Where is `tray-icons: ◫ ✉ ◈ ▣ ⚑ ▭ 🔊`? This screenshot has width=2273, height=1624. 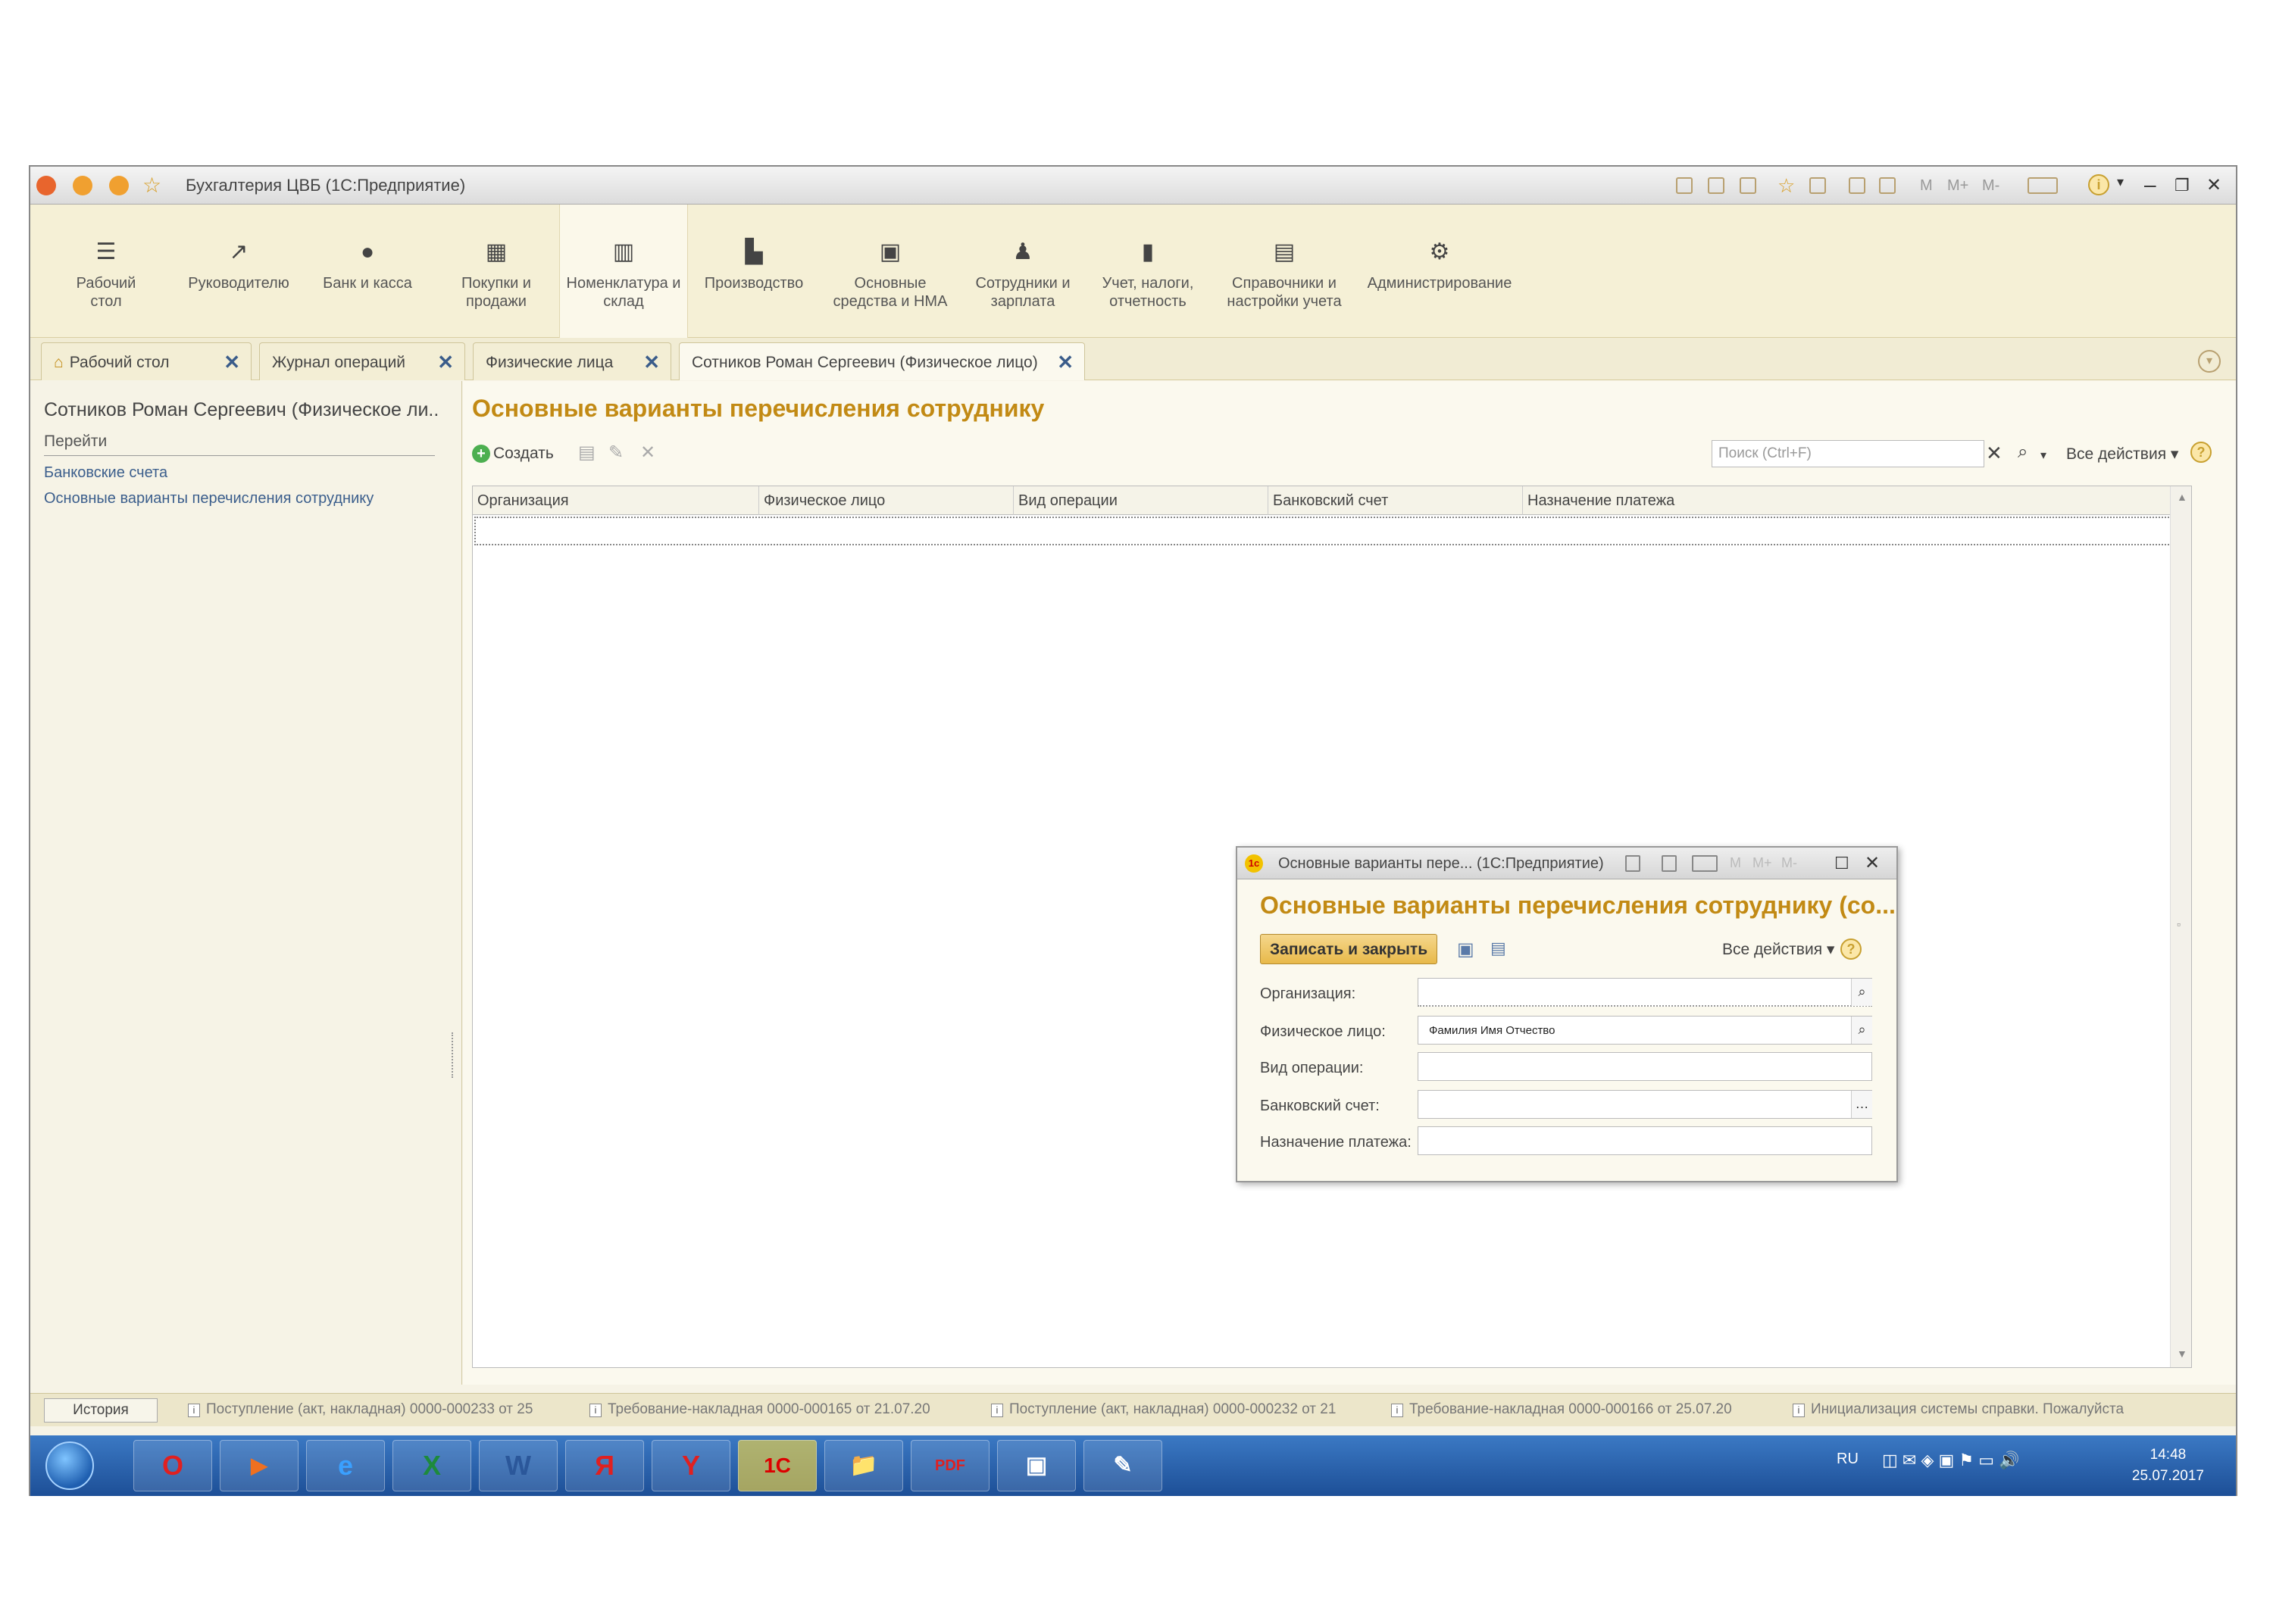 tray-icons: ◫ ✉ ◈ ▣ ⚑ ▭ 🔊 is located at coordinates (1951, 1460).